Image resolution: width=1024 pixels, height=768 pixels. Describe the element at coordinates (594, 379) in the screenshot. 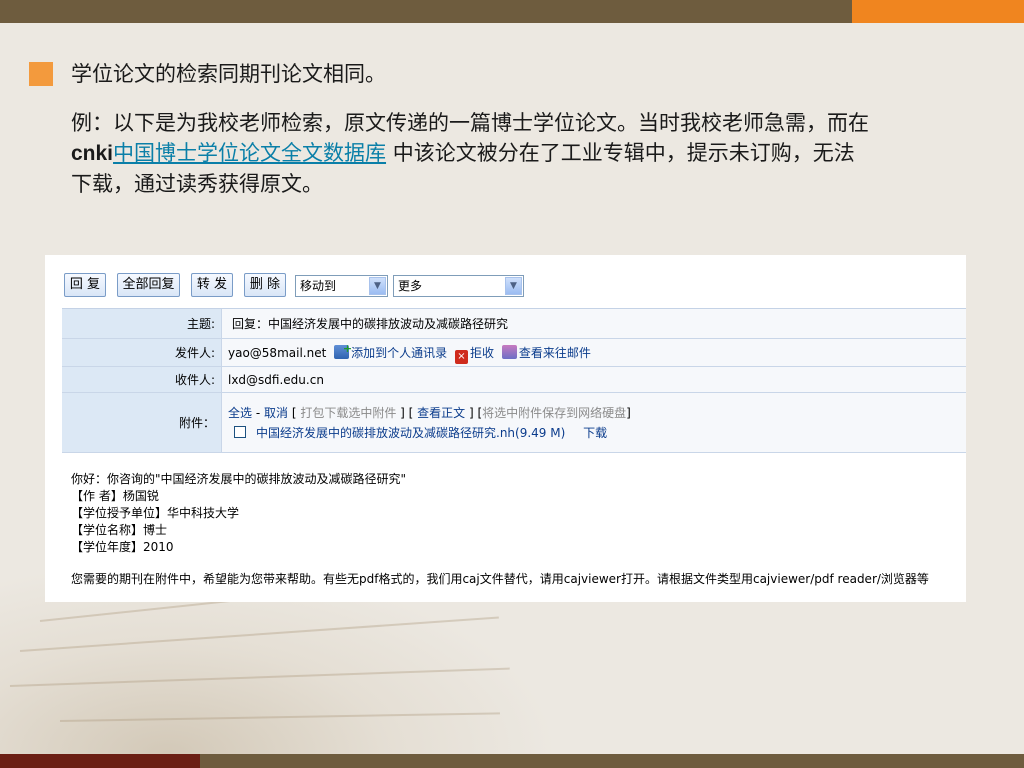

I see `recipient-value: lxd@sdfi.edu.cn` at that location.